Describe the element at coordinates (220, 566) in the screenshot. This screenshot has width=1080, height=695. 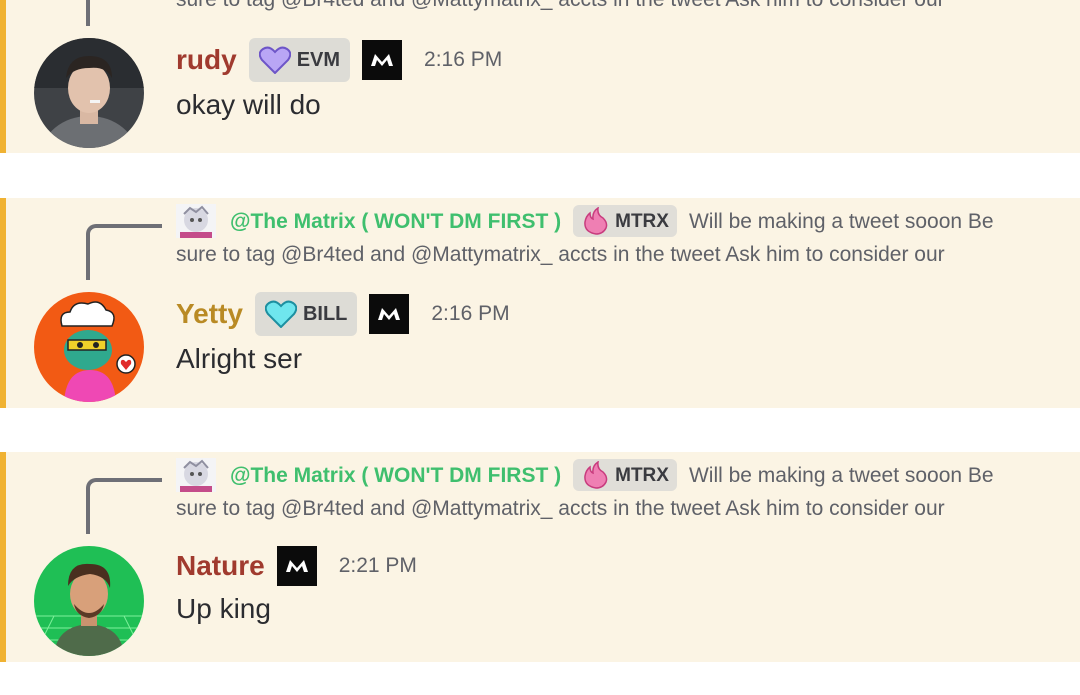
I see `username: Nature` at that location.